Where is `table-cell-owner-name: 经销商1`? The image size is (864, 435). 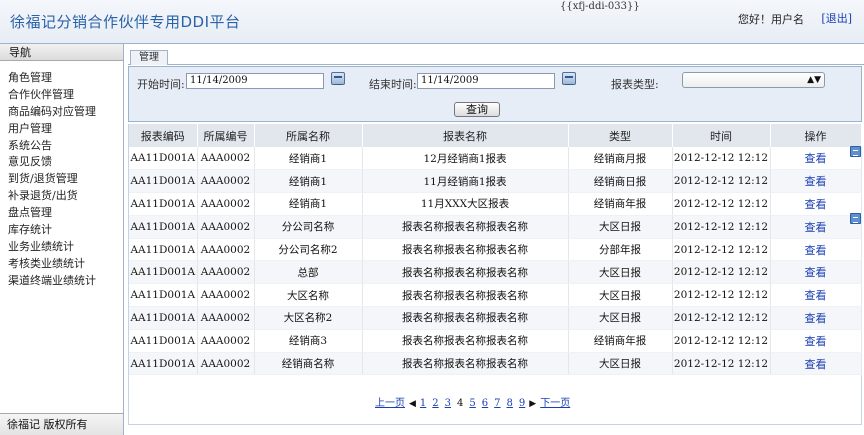
table-cell-owner-name: 经销商1 is located at coordinates (308, 181).